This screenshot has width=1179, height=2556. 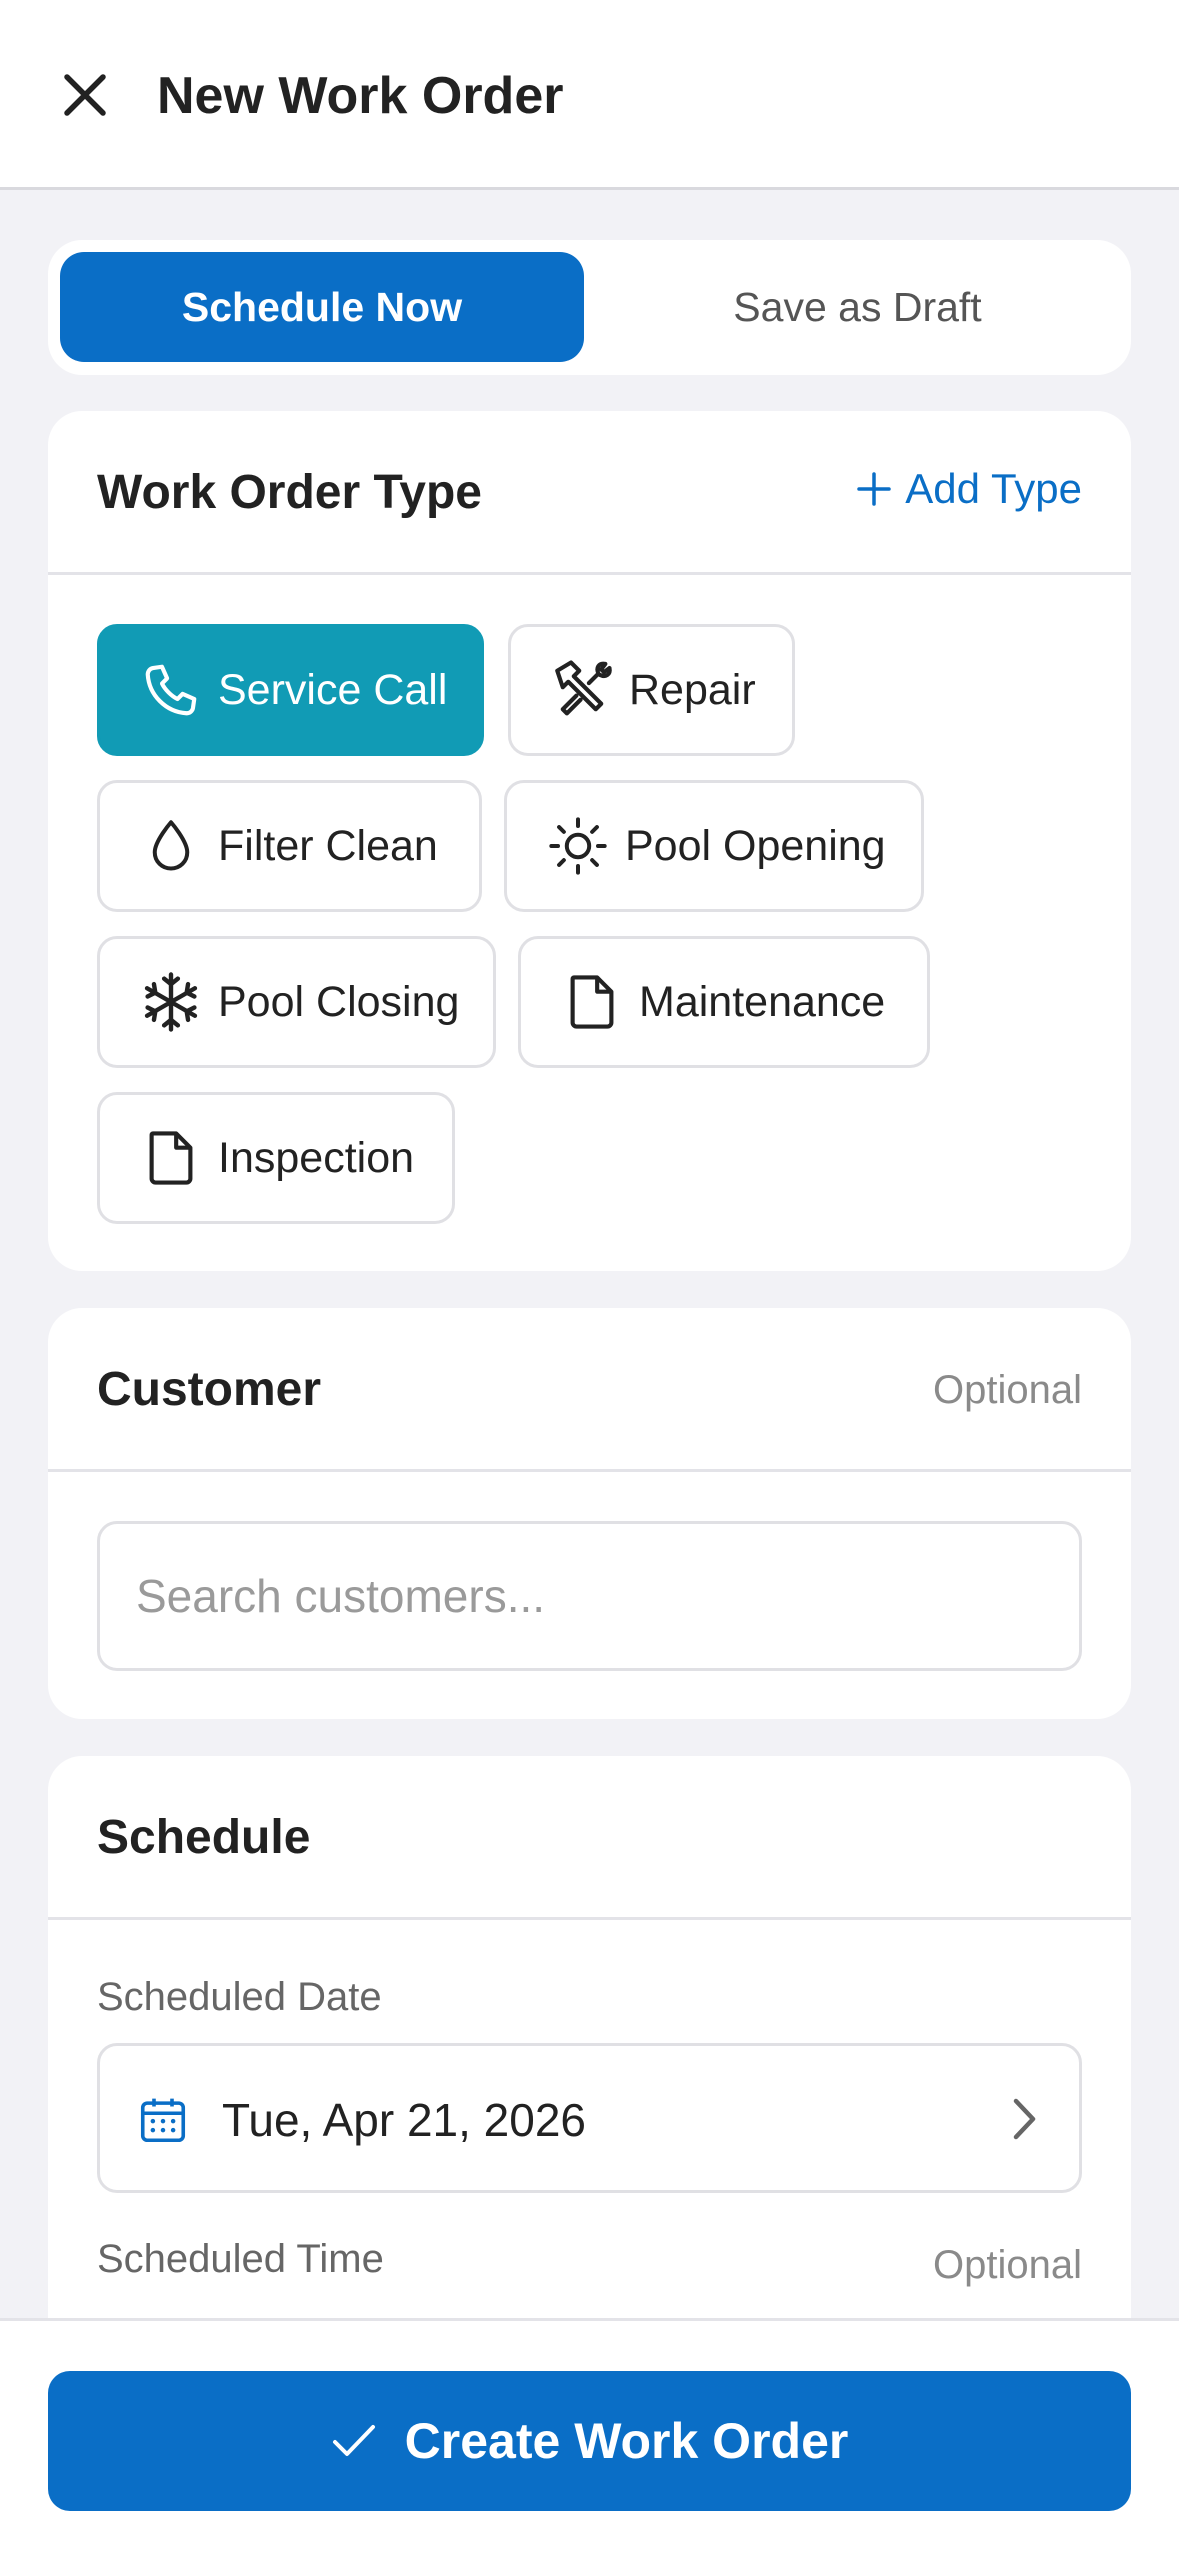 I want to click on chip-label: Pool Closing, so click(x=339, y=1001).